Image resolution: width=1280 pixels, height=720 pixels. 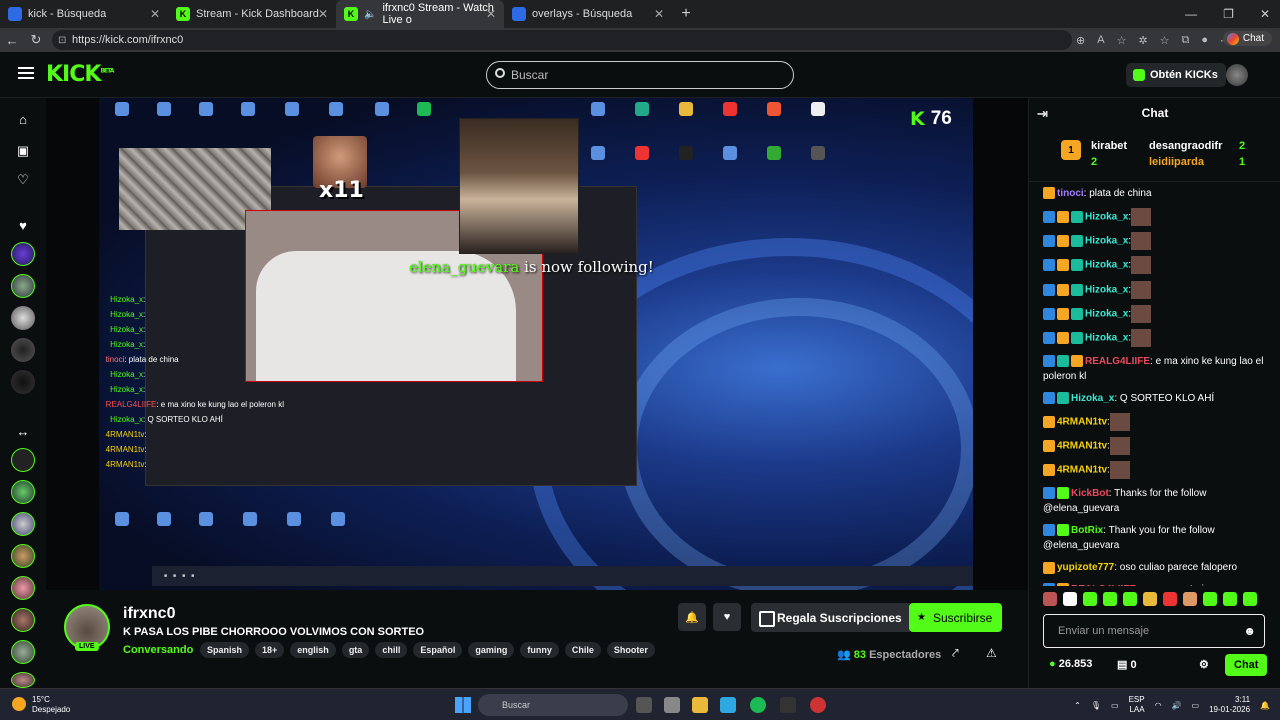 What do you see at coordinates (23, 432) in the screenshot?
I see `recommended-icon: ↔` at bounding box center [23, 432].